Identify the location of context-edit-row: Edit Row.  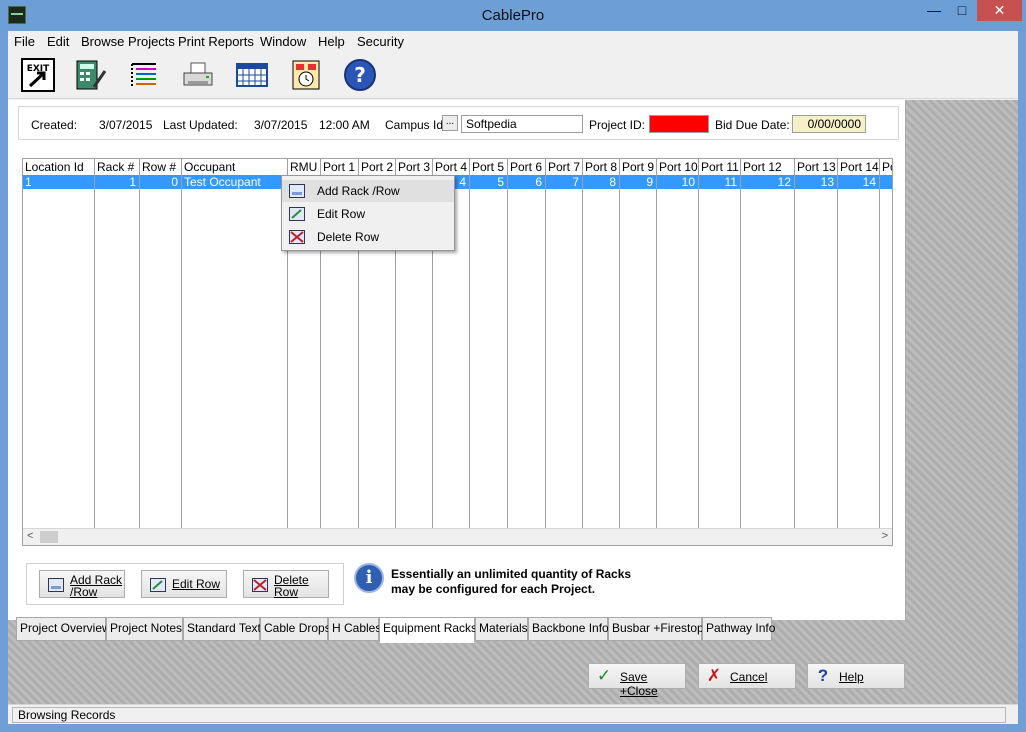
(368, 214).